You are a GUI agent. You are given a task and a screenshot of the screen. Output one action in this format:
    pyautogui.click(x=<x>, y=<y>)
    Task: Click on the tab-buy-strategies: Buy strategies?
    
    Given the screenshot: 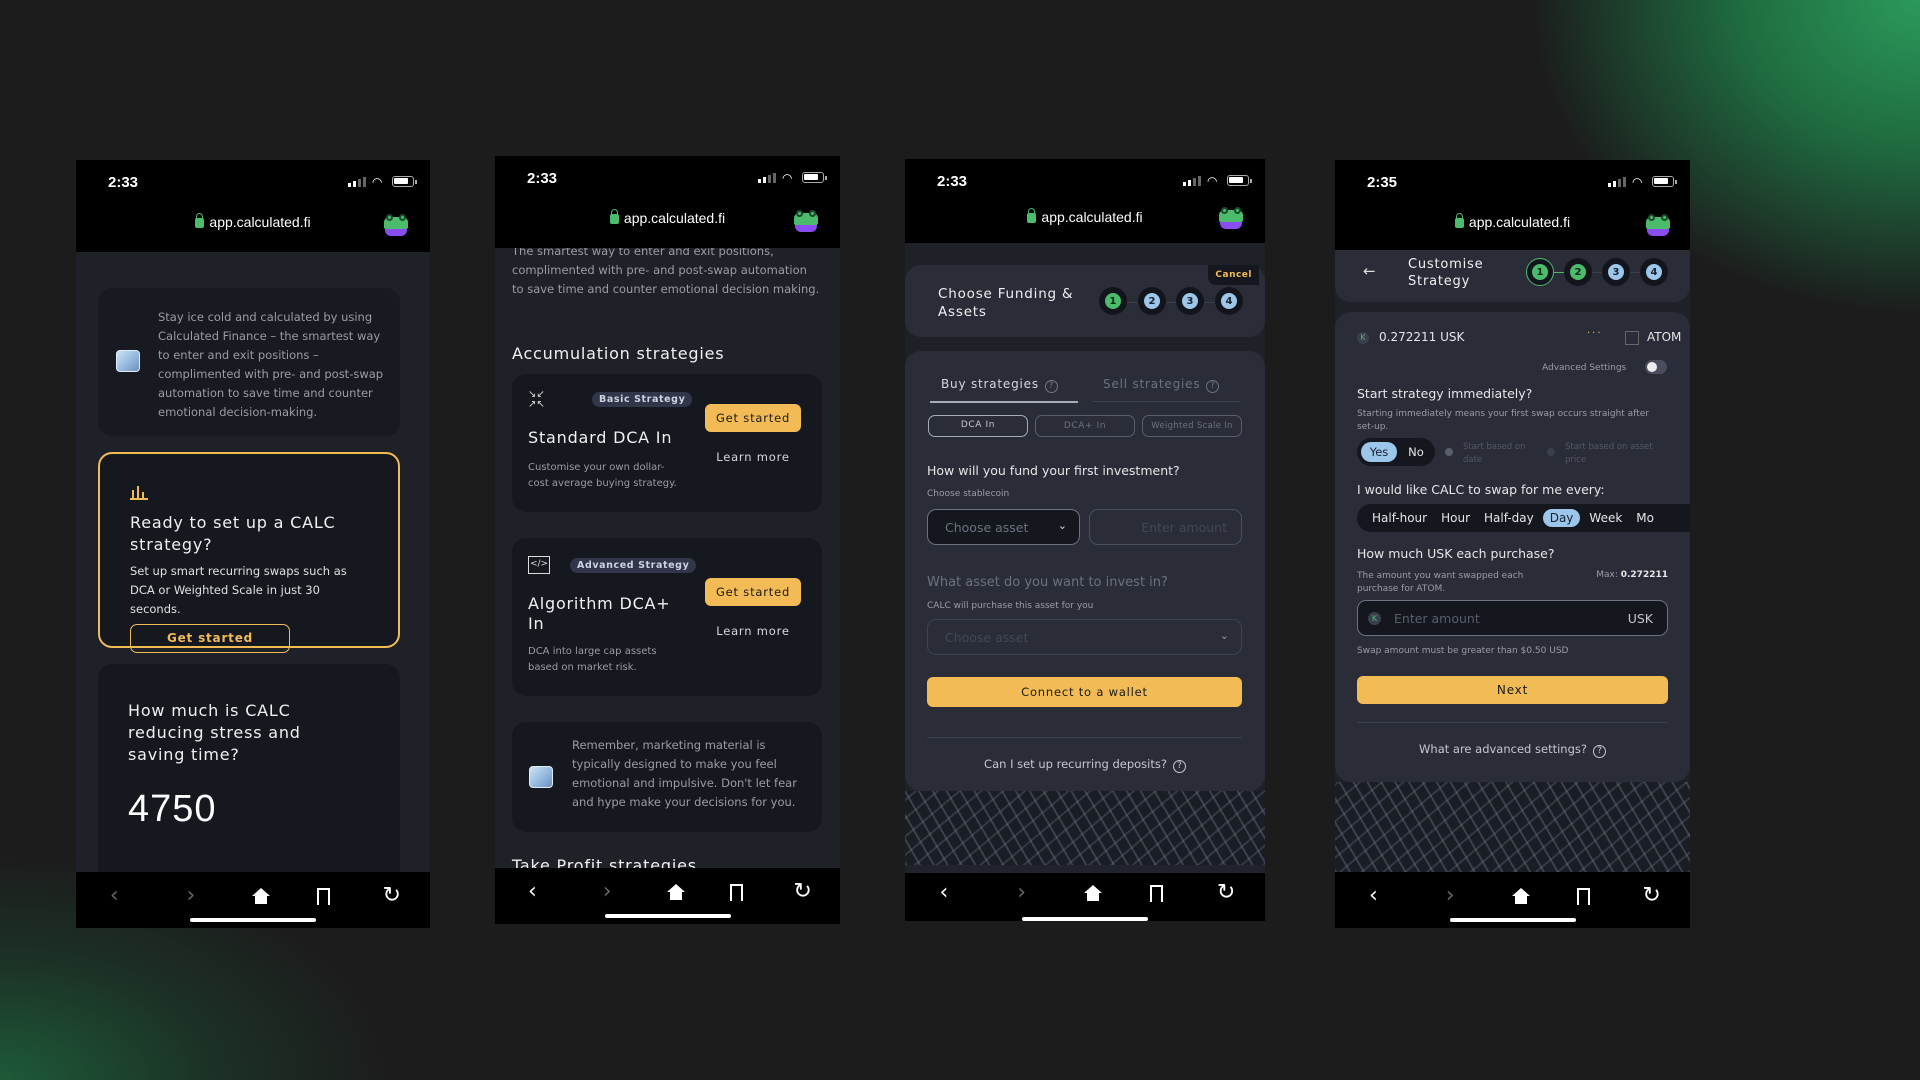 What is the action you would take?
    pyautogui.click(x=1004, y=390)
    